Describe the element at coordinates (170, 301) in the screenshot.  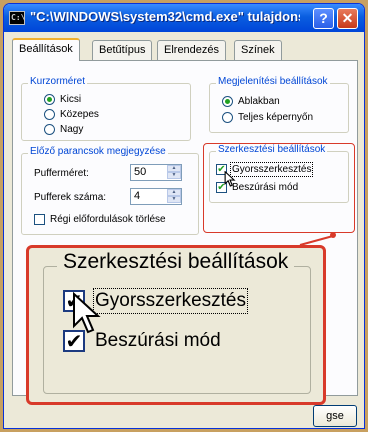
I see `zoom-quickedit-label: Gyorsszerkesztés` at that location.